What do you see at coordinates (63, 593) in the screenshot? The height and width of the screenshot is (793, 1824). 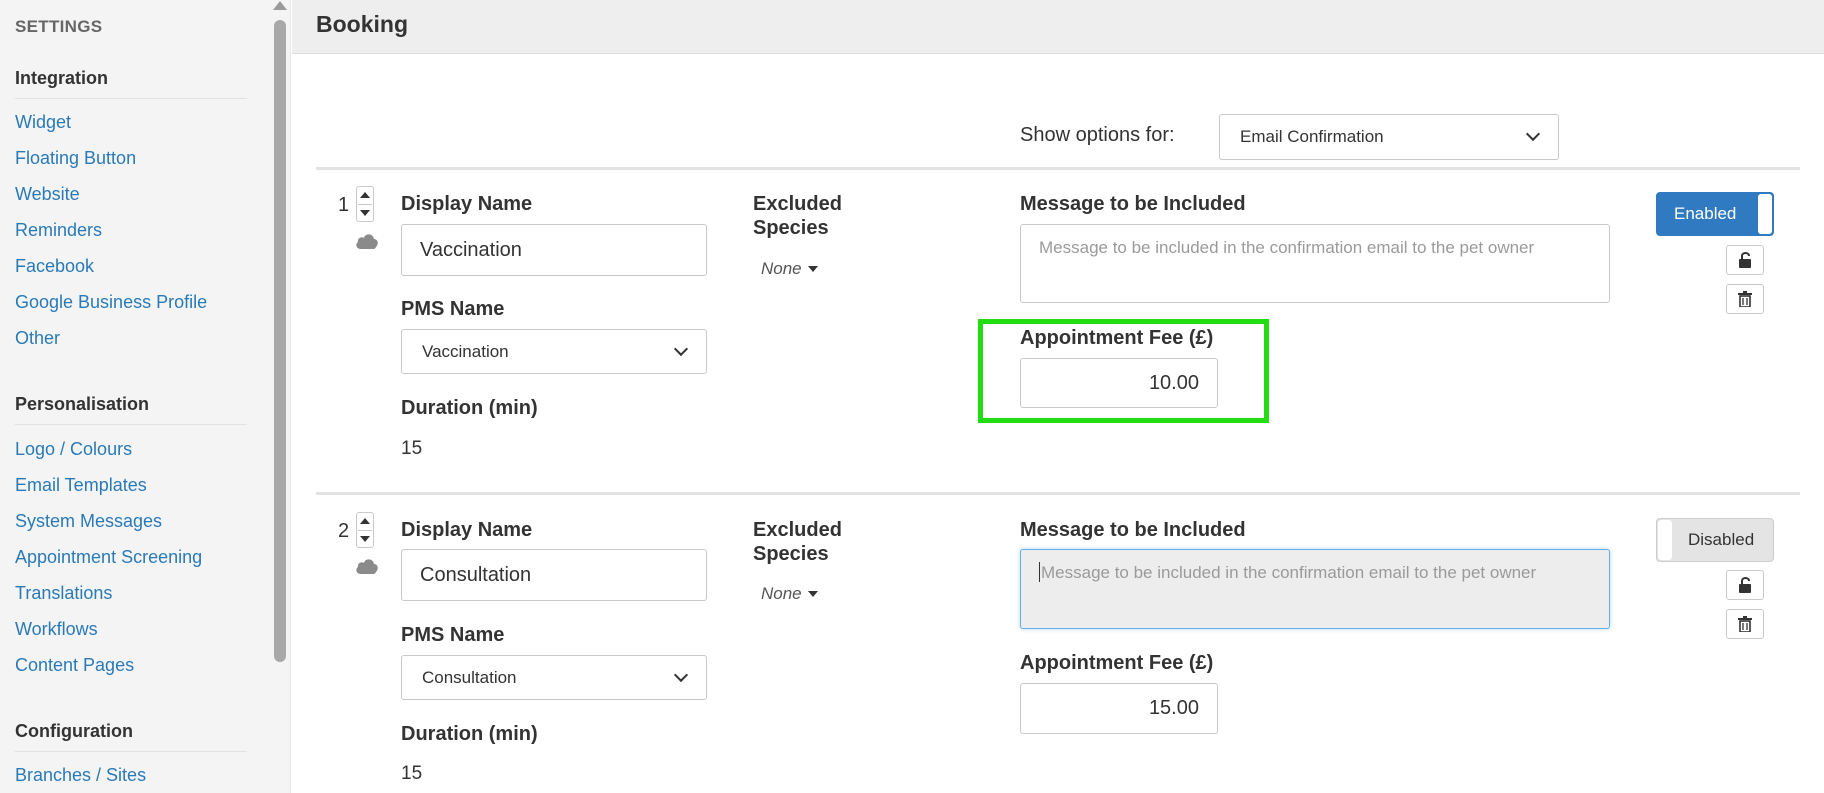 I see `sidebar-item-translations: Translations` at bounding box center [63, 593].